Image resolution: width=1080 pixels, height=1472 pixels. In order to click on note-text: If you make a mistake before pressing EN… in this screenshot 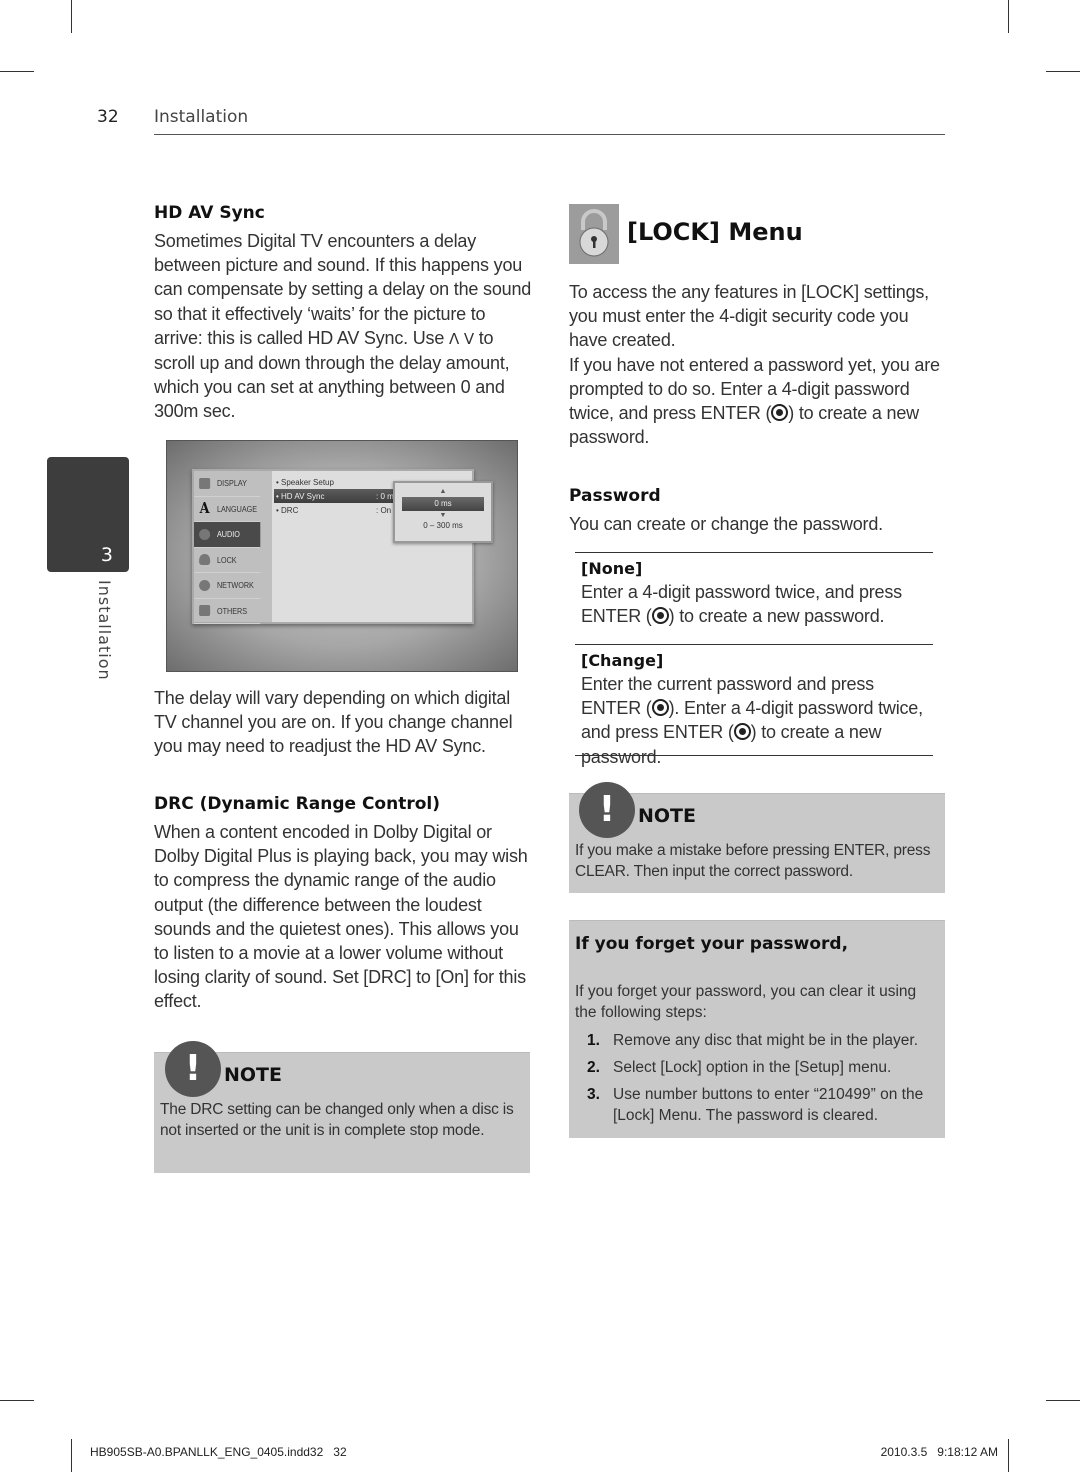, I will do `click(753, 861)`.